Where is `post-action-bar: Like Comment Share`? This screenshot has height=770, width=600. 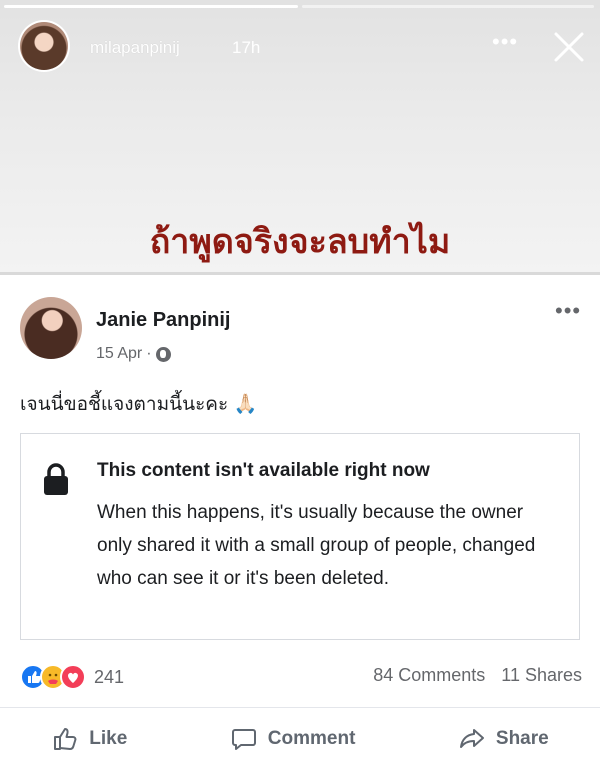 post-action-bar: Like Comment Share is located at coordinates (300, 738).